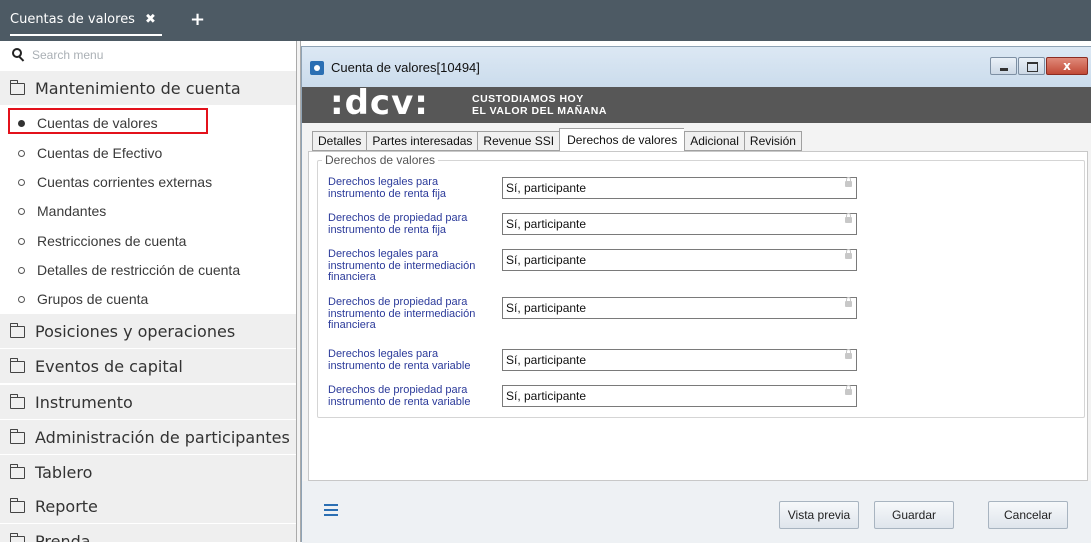 This screenshot has height=543, width=1091. What do you see at coordinates (108, 121) in the screenshot?
I see `selection-highlight-box` at bounding box center [108, 121].